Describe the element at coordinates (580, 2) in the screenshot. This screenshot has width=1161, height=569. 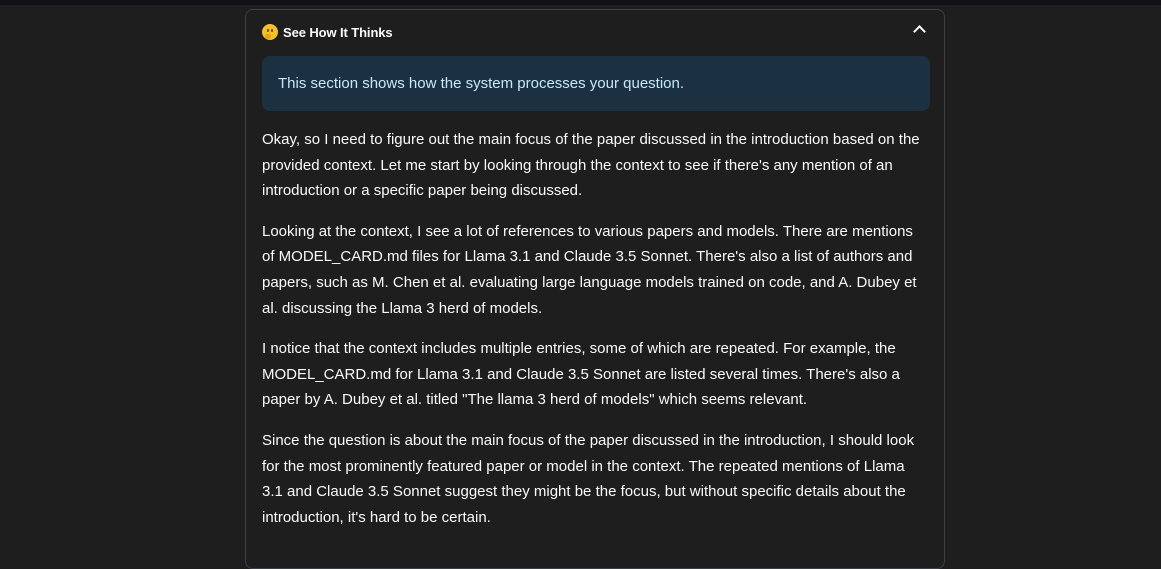
I see `top-bar` at that location.